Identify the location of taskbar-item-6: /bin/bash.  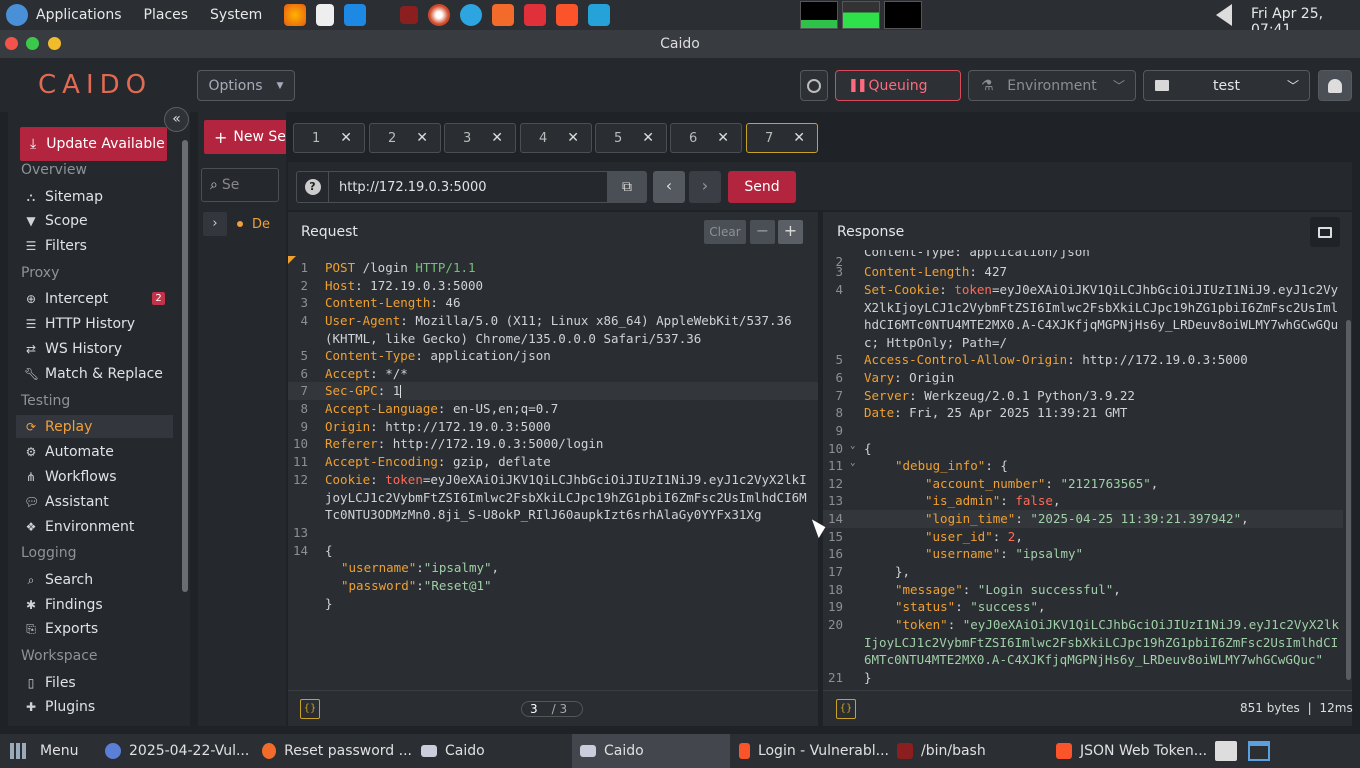
(972, 751).